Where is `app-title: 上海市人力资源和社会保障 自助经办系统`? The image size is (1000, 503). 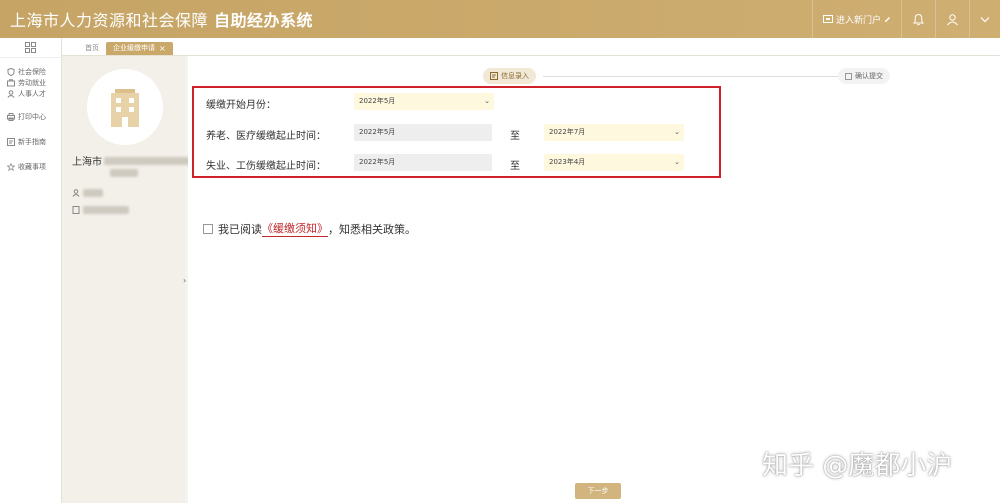 app-title: 上海市人力资源和社会保障 自助经办系统 is located at coordinates (156, 19).